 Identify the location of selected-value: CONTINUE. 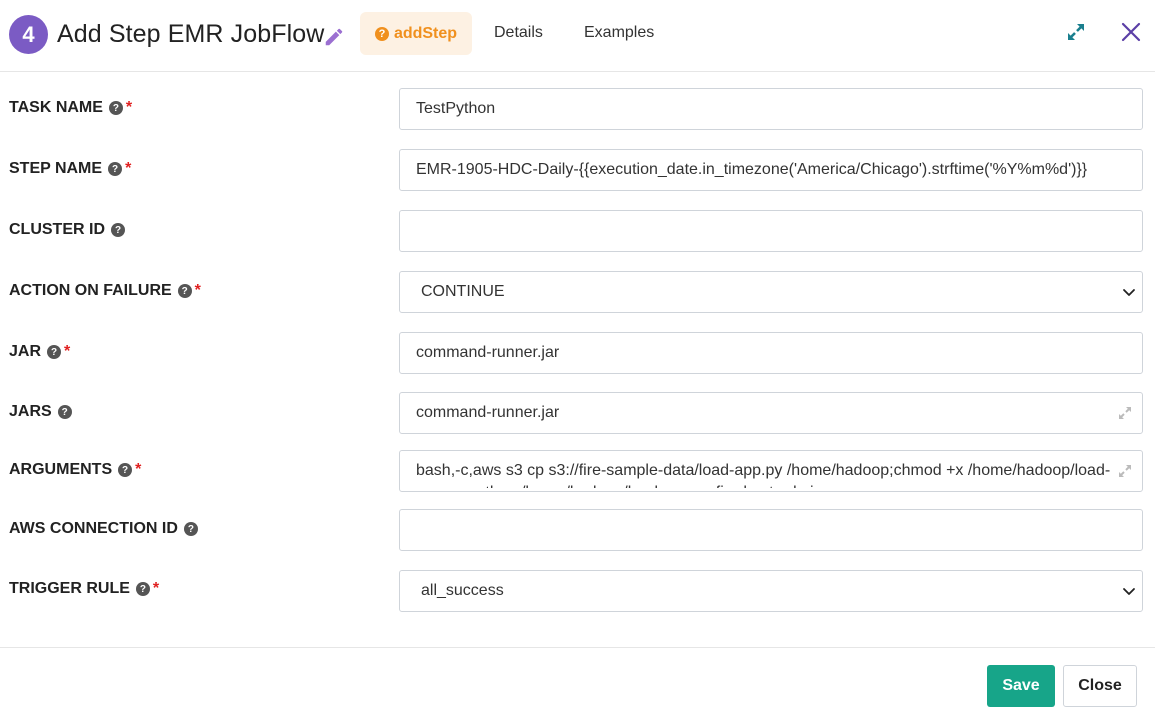
(463, 291).